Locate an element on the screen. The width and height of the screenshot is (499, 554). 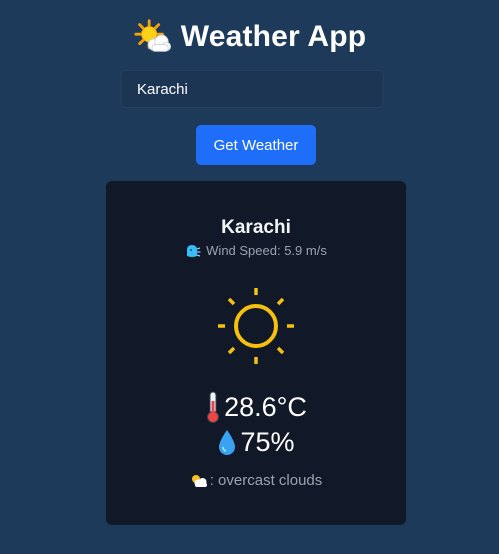
app-header: Weather App is located at coordinates (249, 37).